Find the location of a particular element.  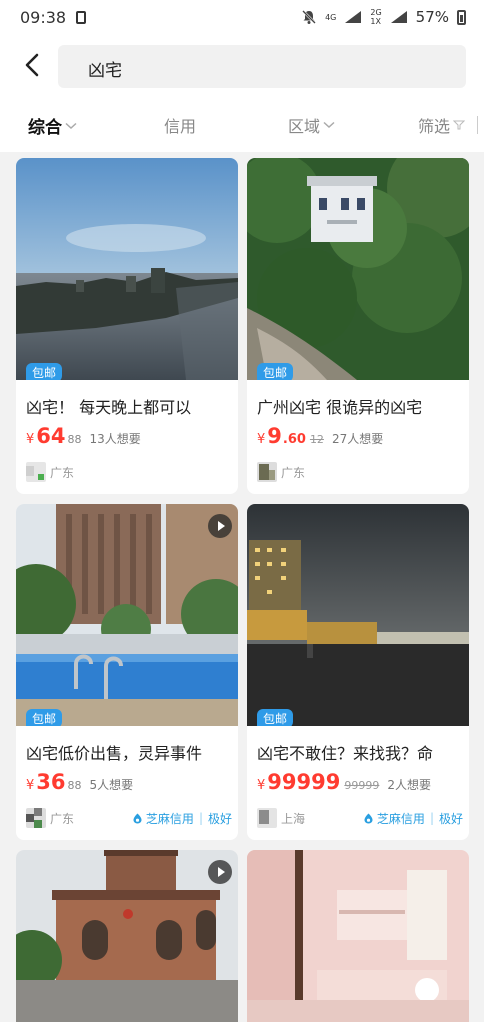

filter-comprehensive-label: 综合 is located at coordinates (45, 128).